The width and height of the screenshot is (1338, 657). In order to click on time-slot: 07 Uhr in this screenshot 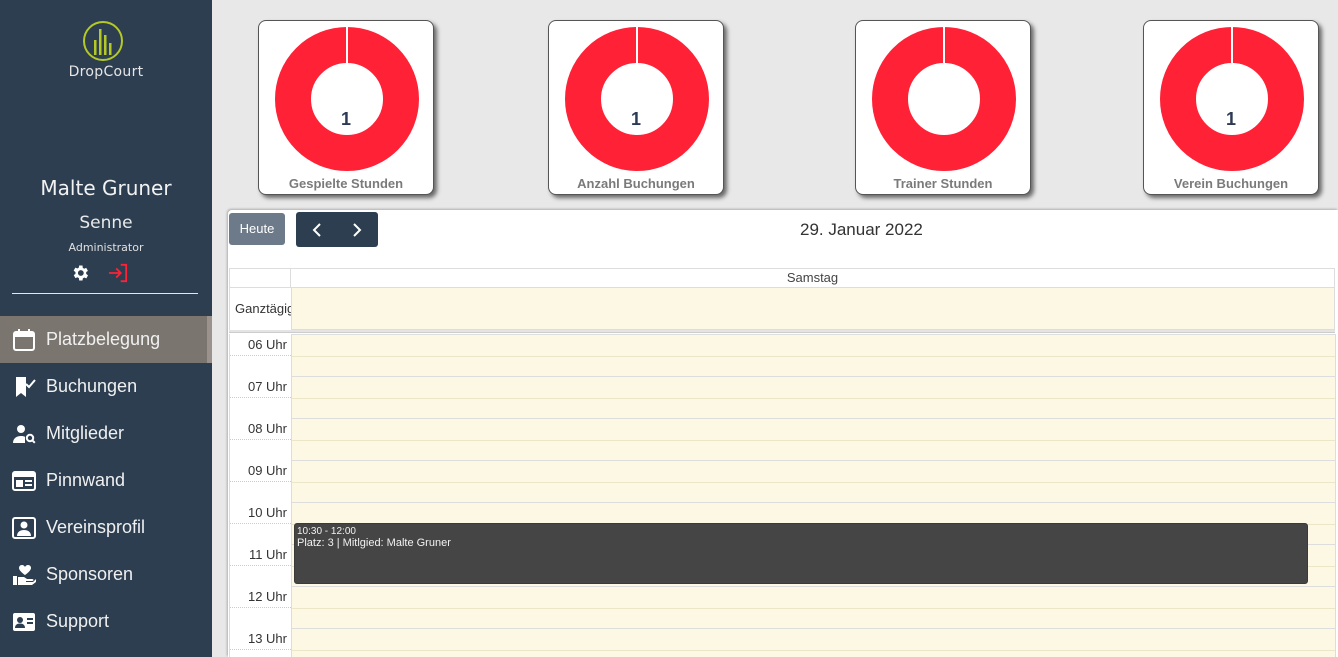, I will do `click(783, 397)`.